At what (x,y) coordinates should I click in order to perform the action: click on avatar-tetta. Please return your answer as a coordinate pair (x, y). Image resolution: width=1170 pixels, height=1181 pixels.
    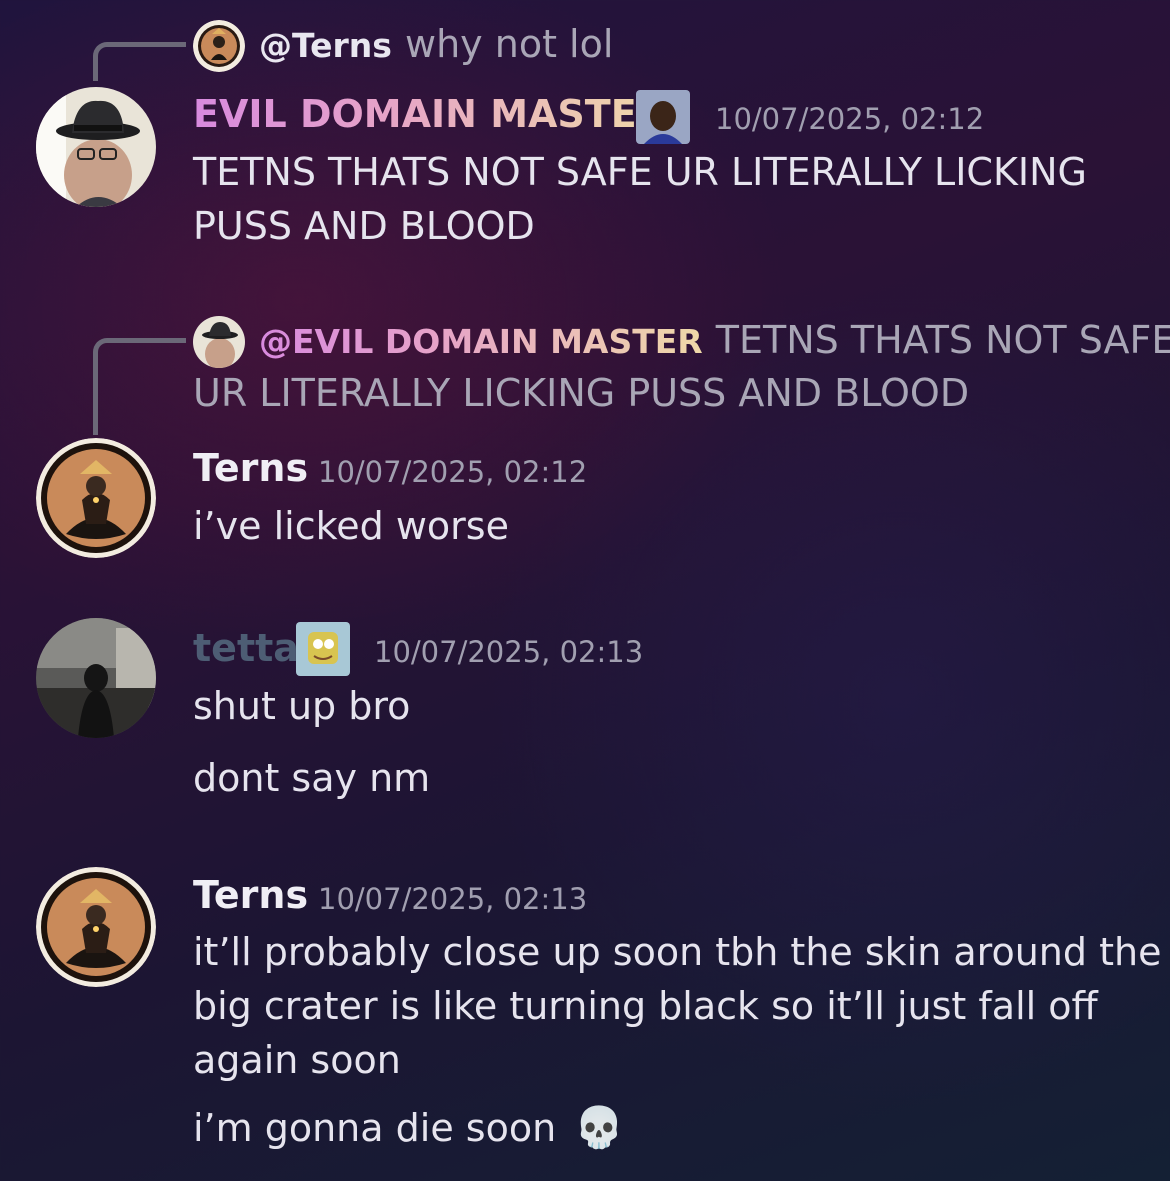
    Looking at the image, I should click on (96, 678).